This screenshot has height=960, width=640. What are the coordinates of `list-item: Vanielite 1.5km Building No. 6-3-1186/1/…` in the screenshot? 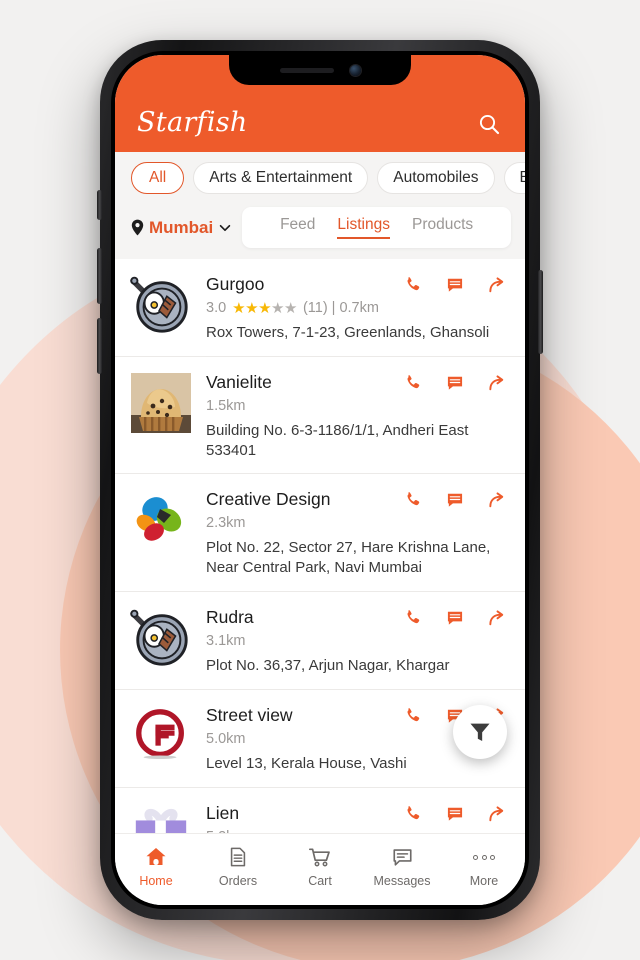 It's located at (320, 416).